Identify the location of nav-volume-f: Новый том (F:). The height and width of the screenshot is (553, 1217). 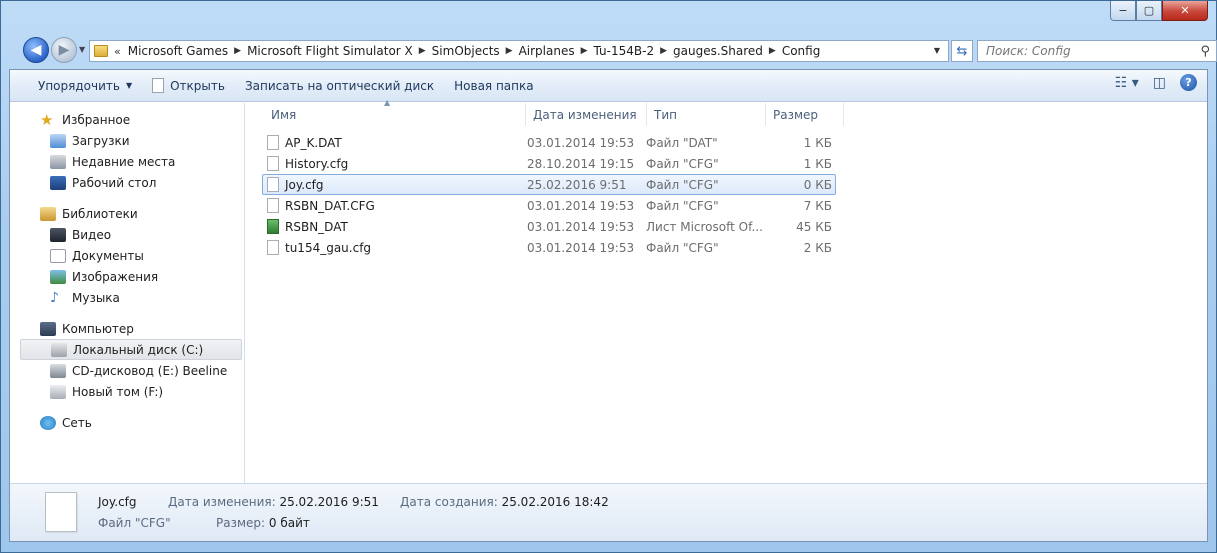
(127, 391).